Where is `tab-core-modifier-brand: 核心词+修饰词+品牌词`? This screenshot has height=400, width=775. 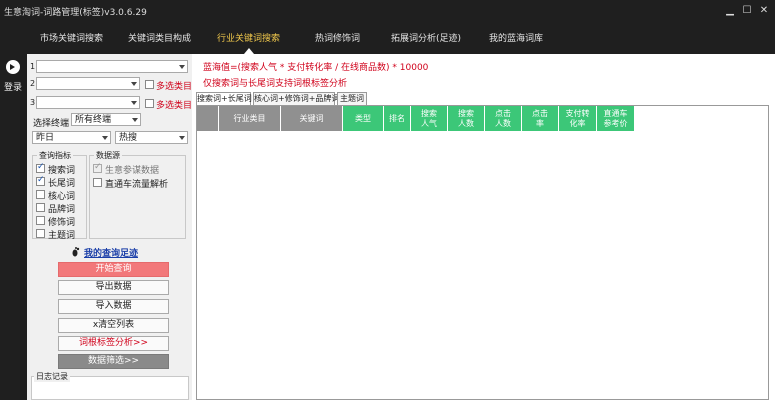
tab-core-modifier-brand: 核心词+修饰词+品牌词 is located at coordinates (296, 98).